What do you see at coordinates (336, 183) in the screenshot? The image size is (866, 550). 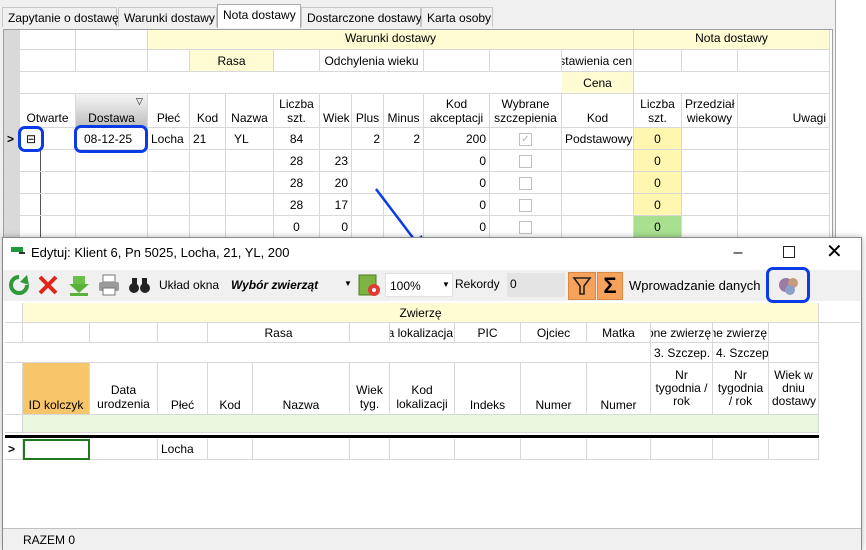 I see `detail-wiek: 20` at bounding box center [336, 183].